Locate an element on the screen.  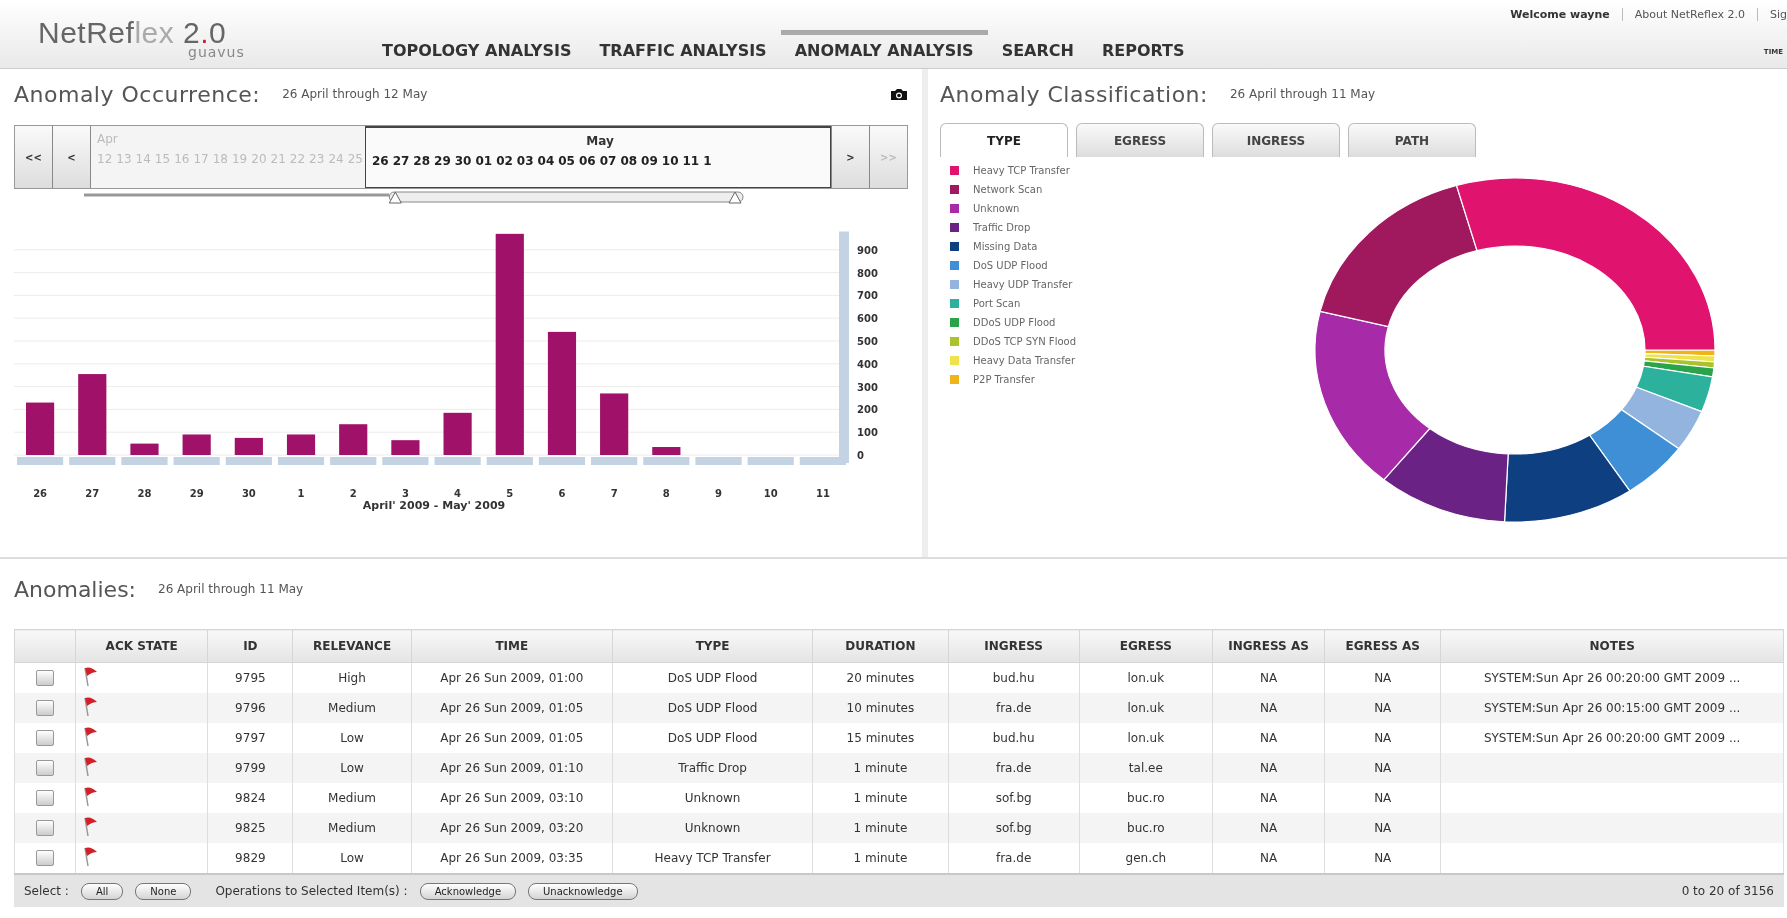
x-tick-label: 5 is located at coordinates (510, 493).